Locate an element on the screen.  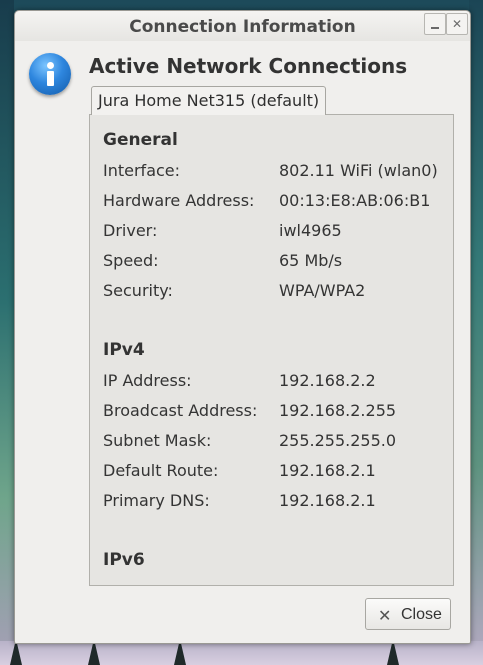
value-hardware-address: 00:13:E8:AB:06:B1 is located at coordinates (355, 200).